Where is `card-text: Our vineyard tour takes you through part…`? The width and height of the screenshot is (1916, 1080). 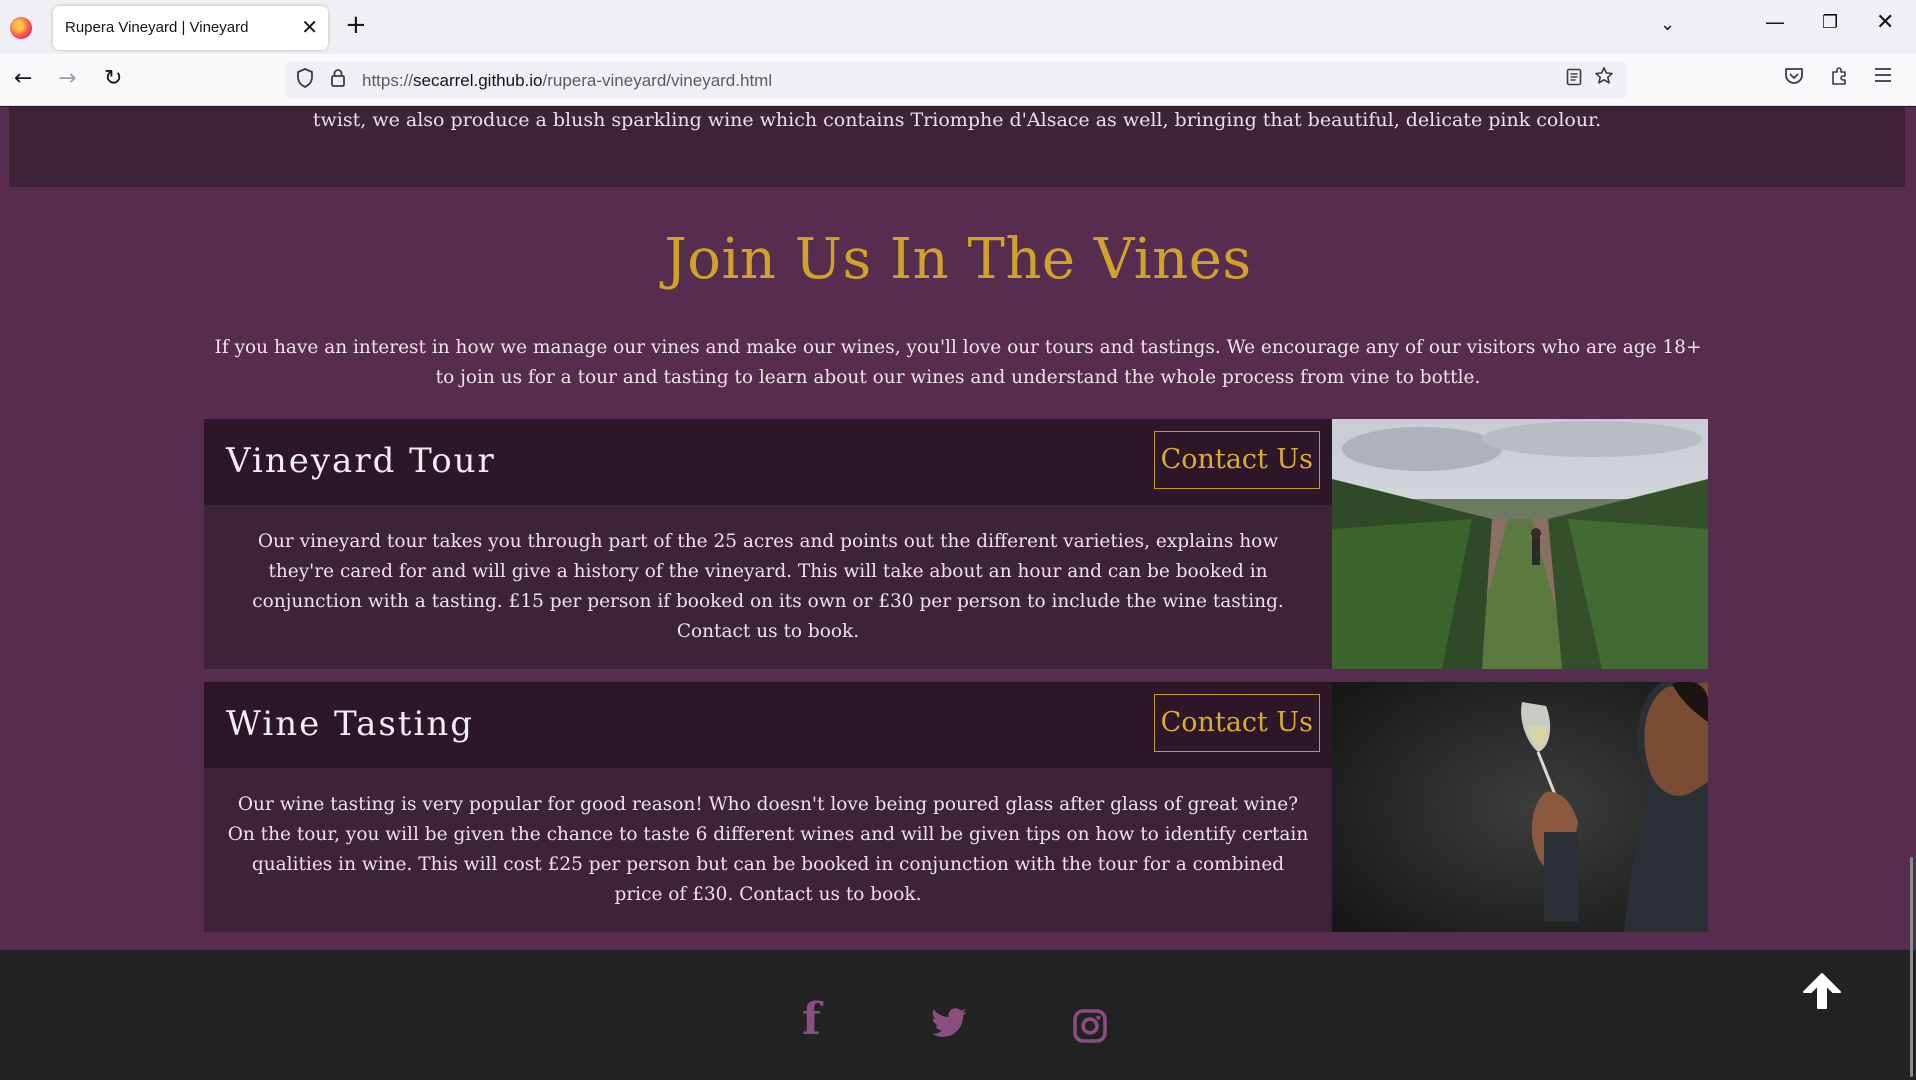
card-text: Our vineyard tour takes you through part… is located at coordinates (768, 586).